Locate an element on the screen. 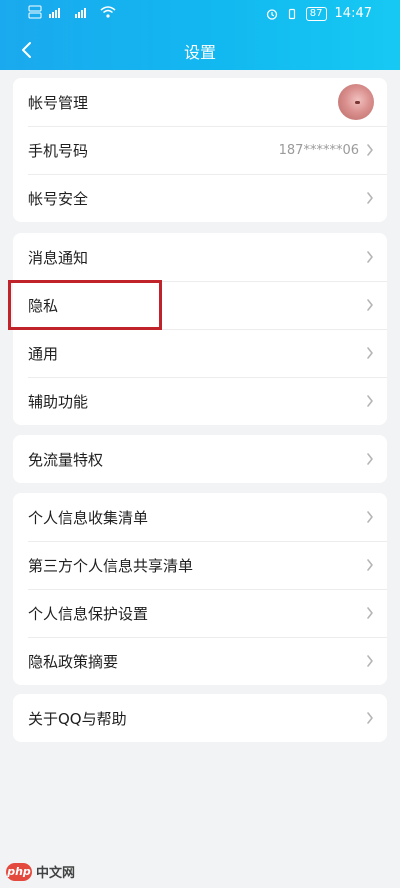 This screenshot has height=888, width=400. sim-icon is located at coordinates (35, 12).